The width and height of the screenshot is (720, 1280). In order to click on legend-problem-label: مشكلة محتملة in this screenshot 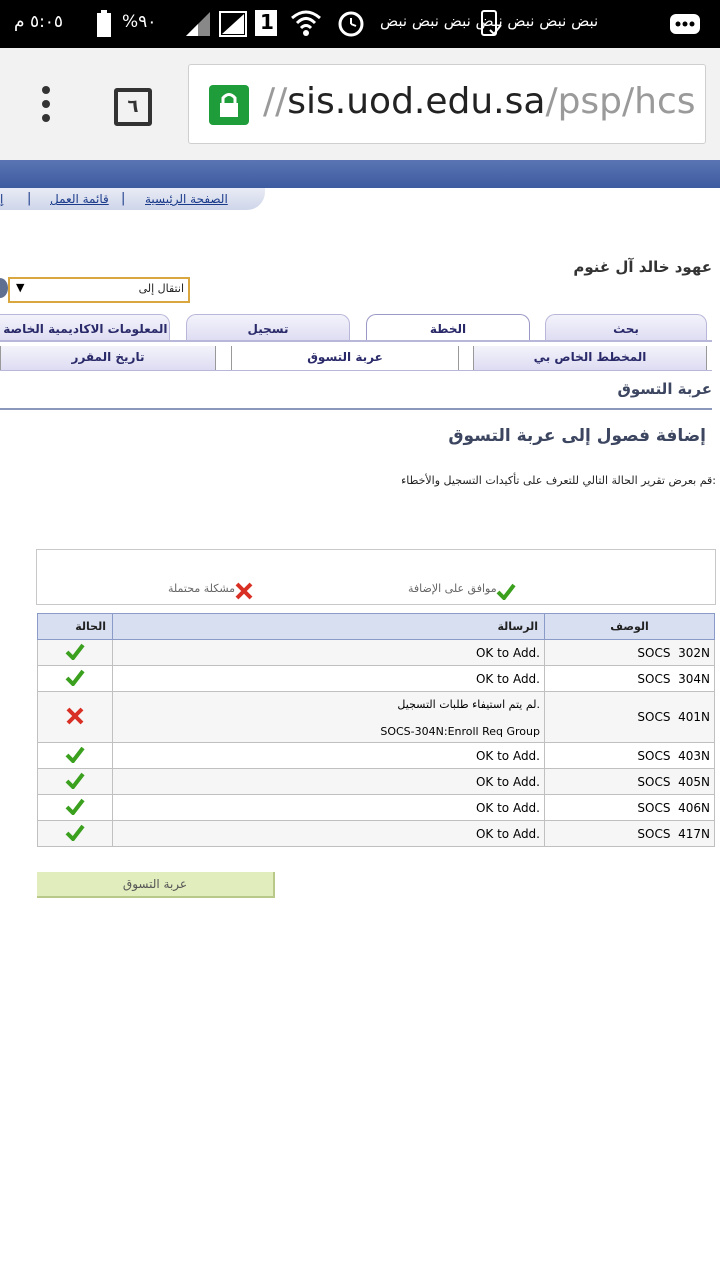, I will do `click(202, 588)`.